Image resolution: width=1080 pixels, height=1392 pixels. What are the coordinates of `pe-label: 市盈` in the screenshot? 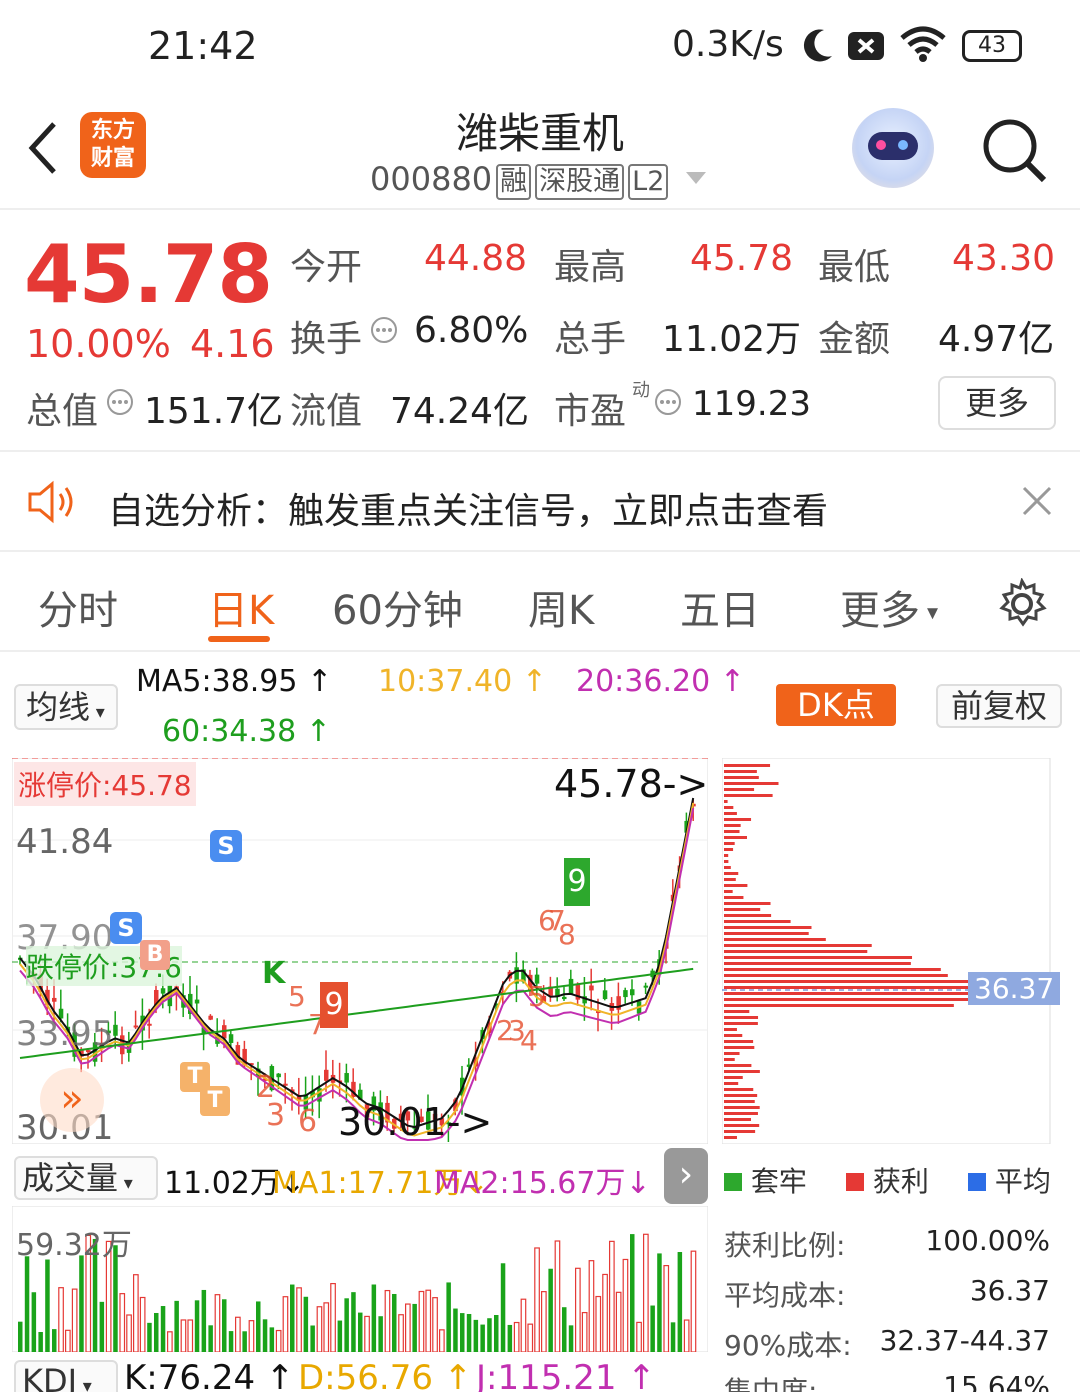 It's located at (590, 411).